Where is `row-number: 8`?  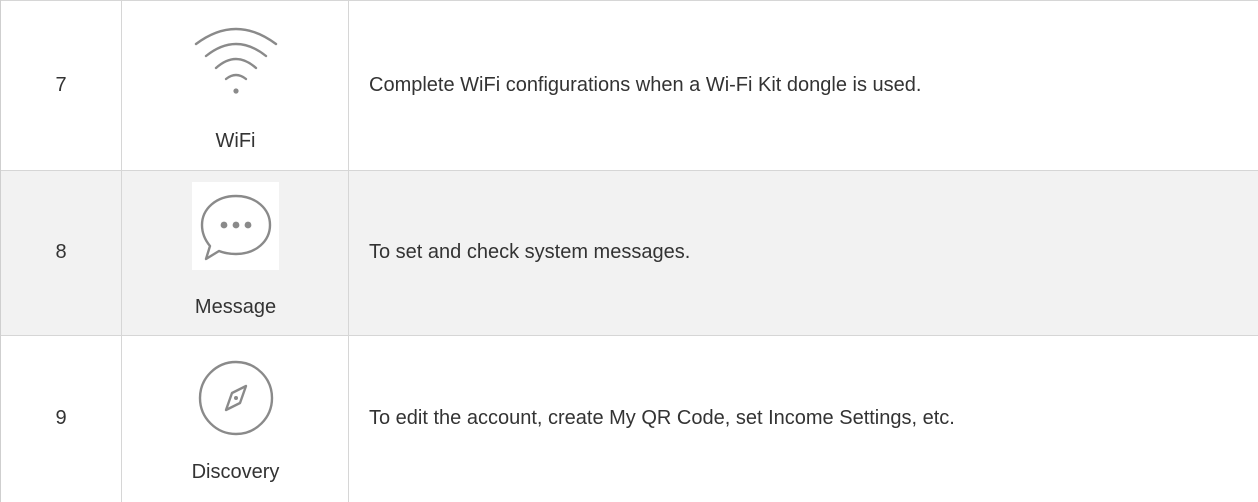 row-number: 8 is located at coordinates (61, 252).